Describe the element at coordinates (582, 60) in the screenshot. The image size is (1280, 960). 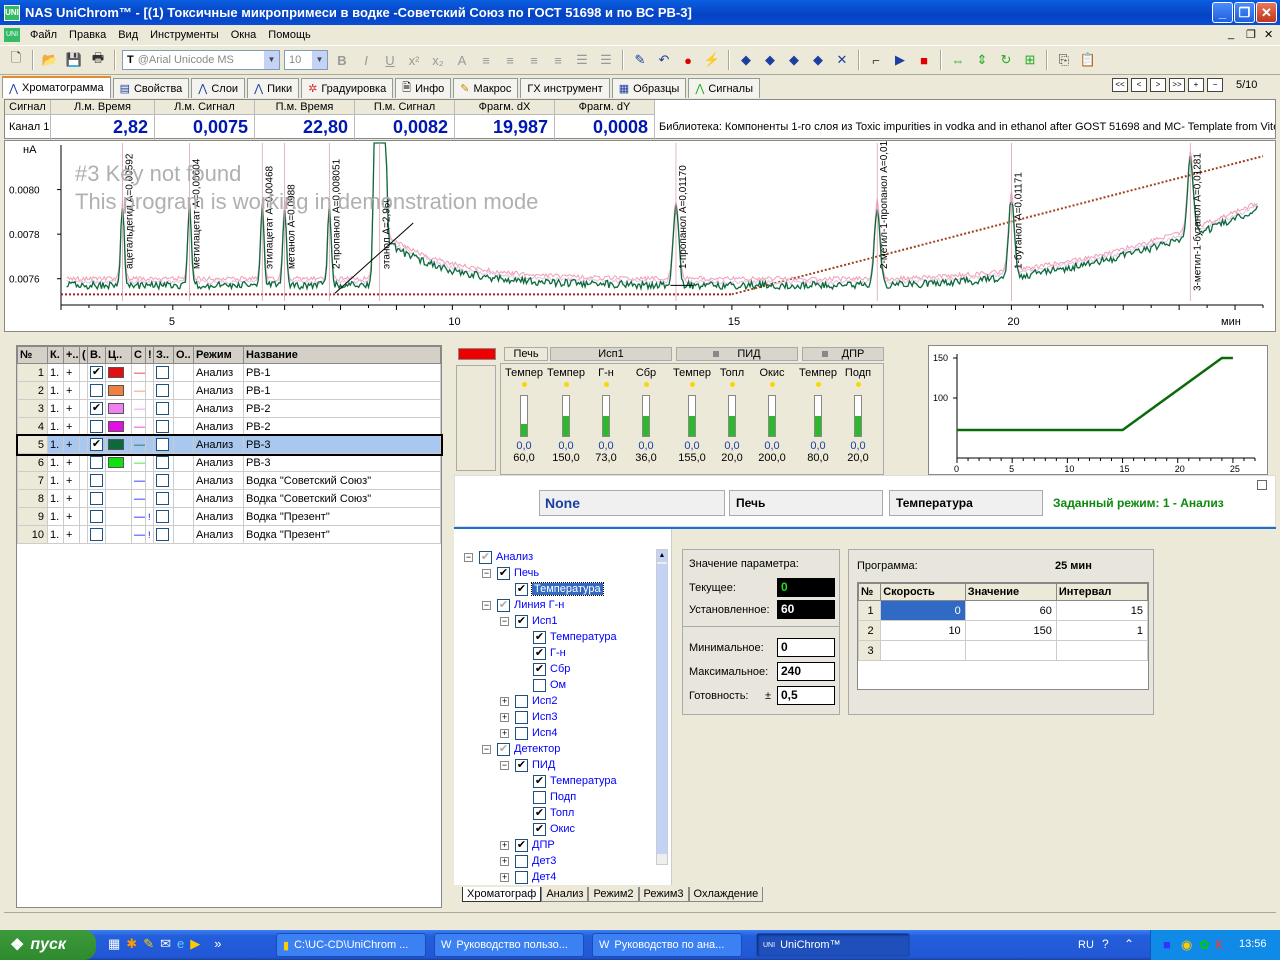
I see `bullets-icon: ☰` at that location.